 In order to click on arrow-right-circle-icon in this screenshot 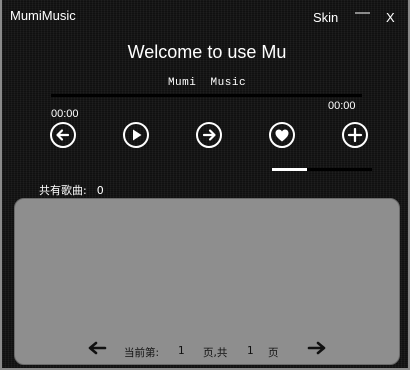, I will do `click(209, 135)`.